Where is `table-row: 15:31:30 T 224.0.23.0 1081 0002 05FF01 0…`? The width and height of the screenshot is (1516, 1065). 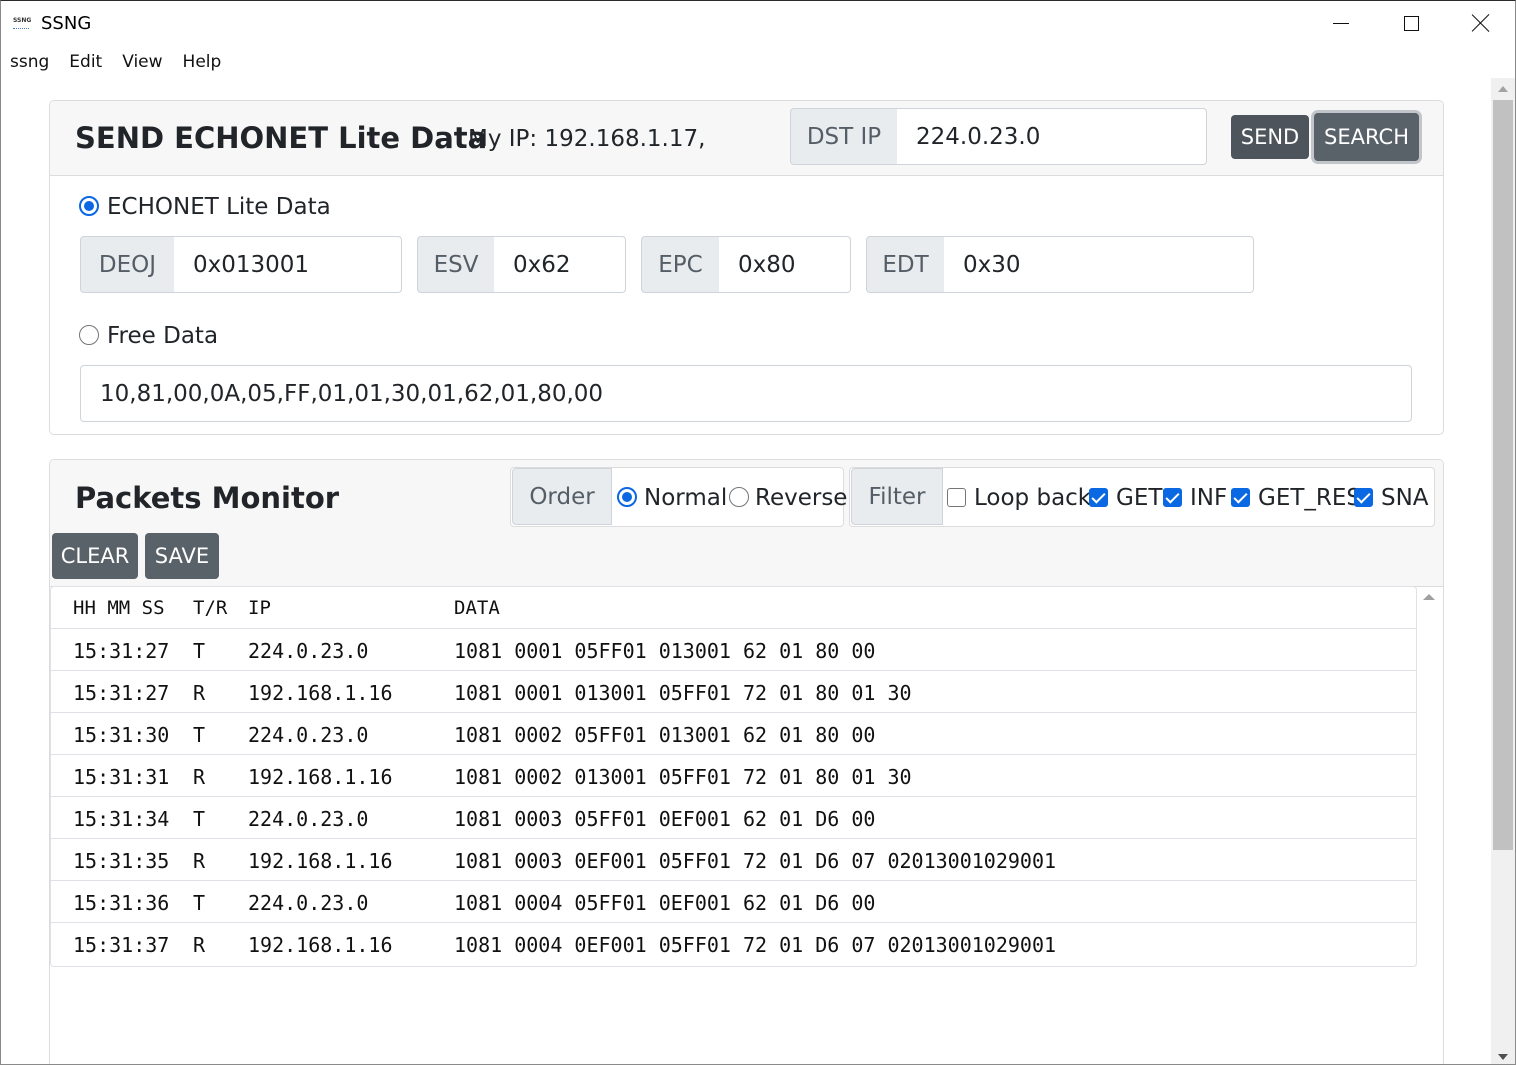 table-row: 15:31:30 T 224.0.23.0 1081 0002 05FF01 0… is located at coordinates (733, 734).